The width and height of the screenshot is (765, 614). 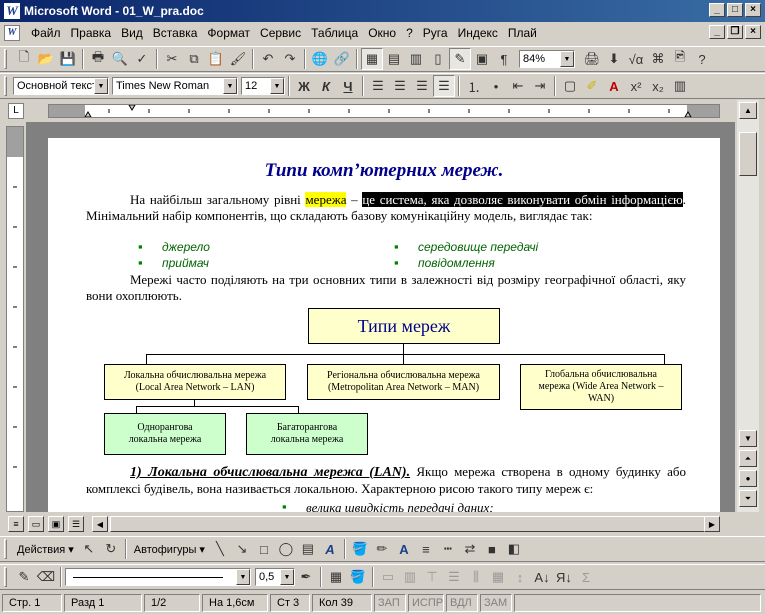 What do you see at coordinates (712, 524) in the screenshot?
I see `scroll-right-icon: ▶` at bounding box center [712, 524].